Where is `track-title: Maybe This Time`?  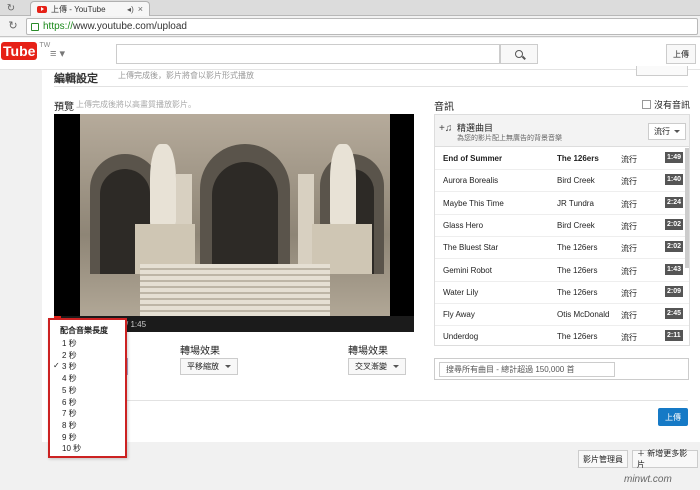 track-title: Maybe This Time is located at coordinates (473, 203).